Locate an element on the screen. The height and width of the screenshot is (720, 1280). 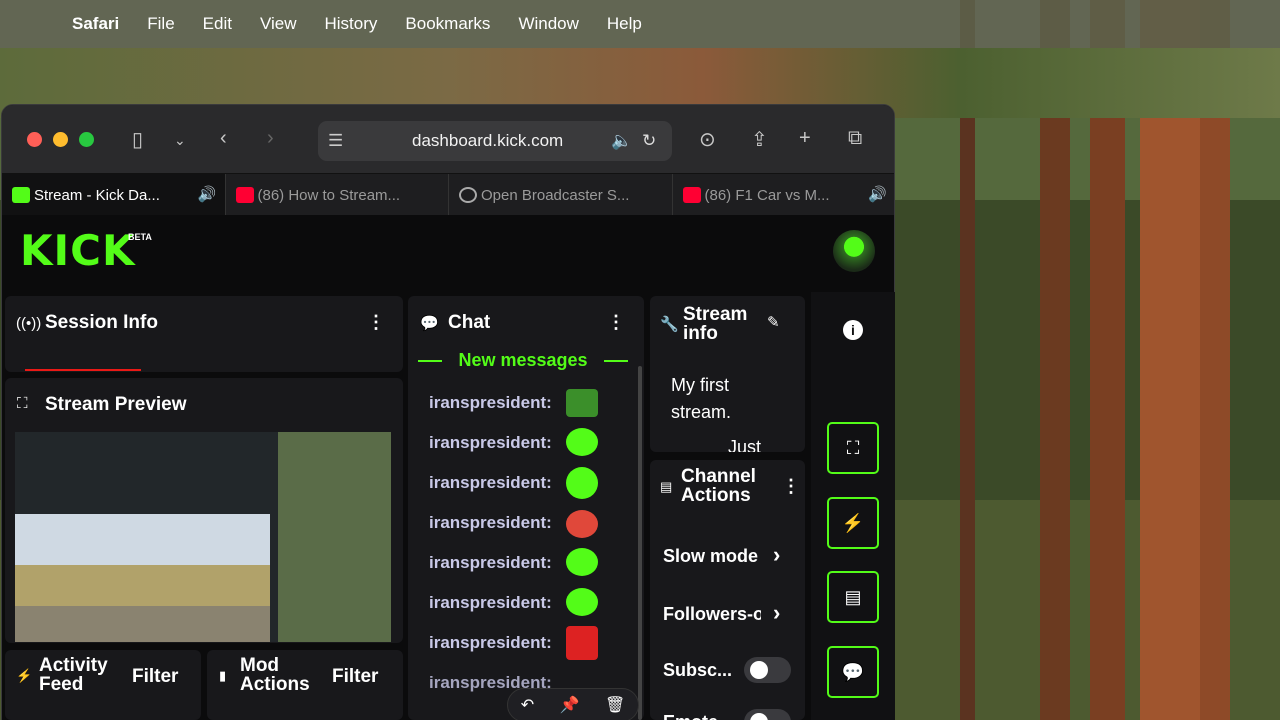
emote-only-toggle is located at coordinates (767, 714).